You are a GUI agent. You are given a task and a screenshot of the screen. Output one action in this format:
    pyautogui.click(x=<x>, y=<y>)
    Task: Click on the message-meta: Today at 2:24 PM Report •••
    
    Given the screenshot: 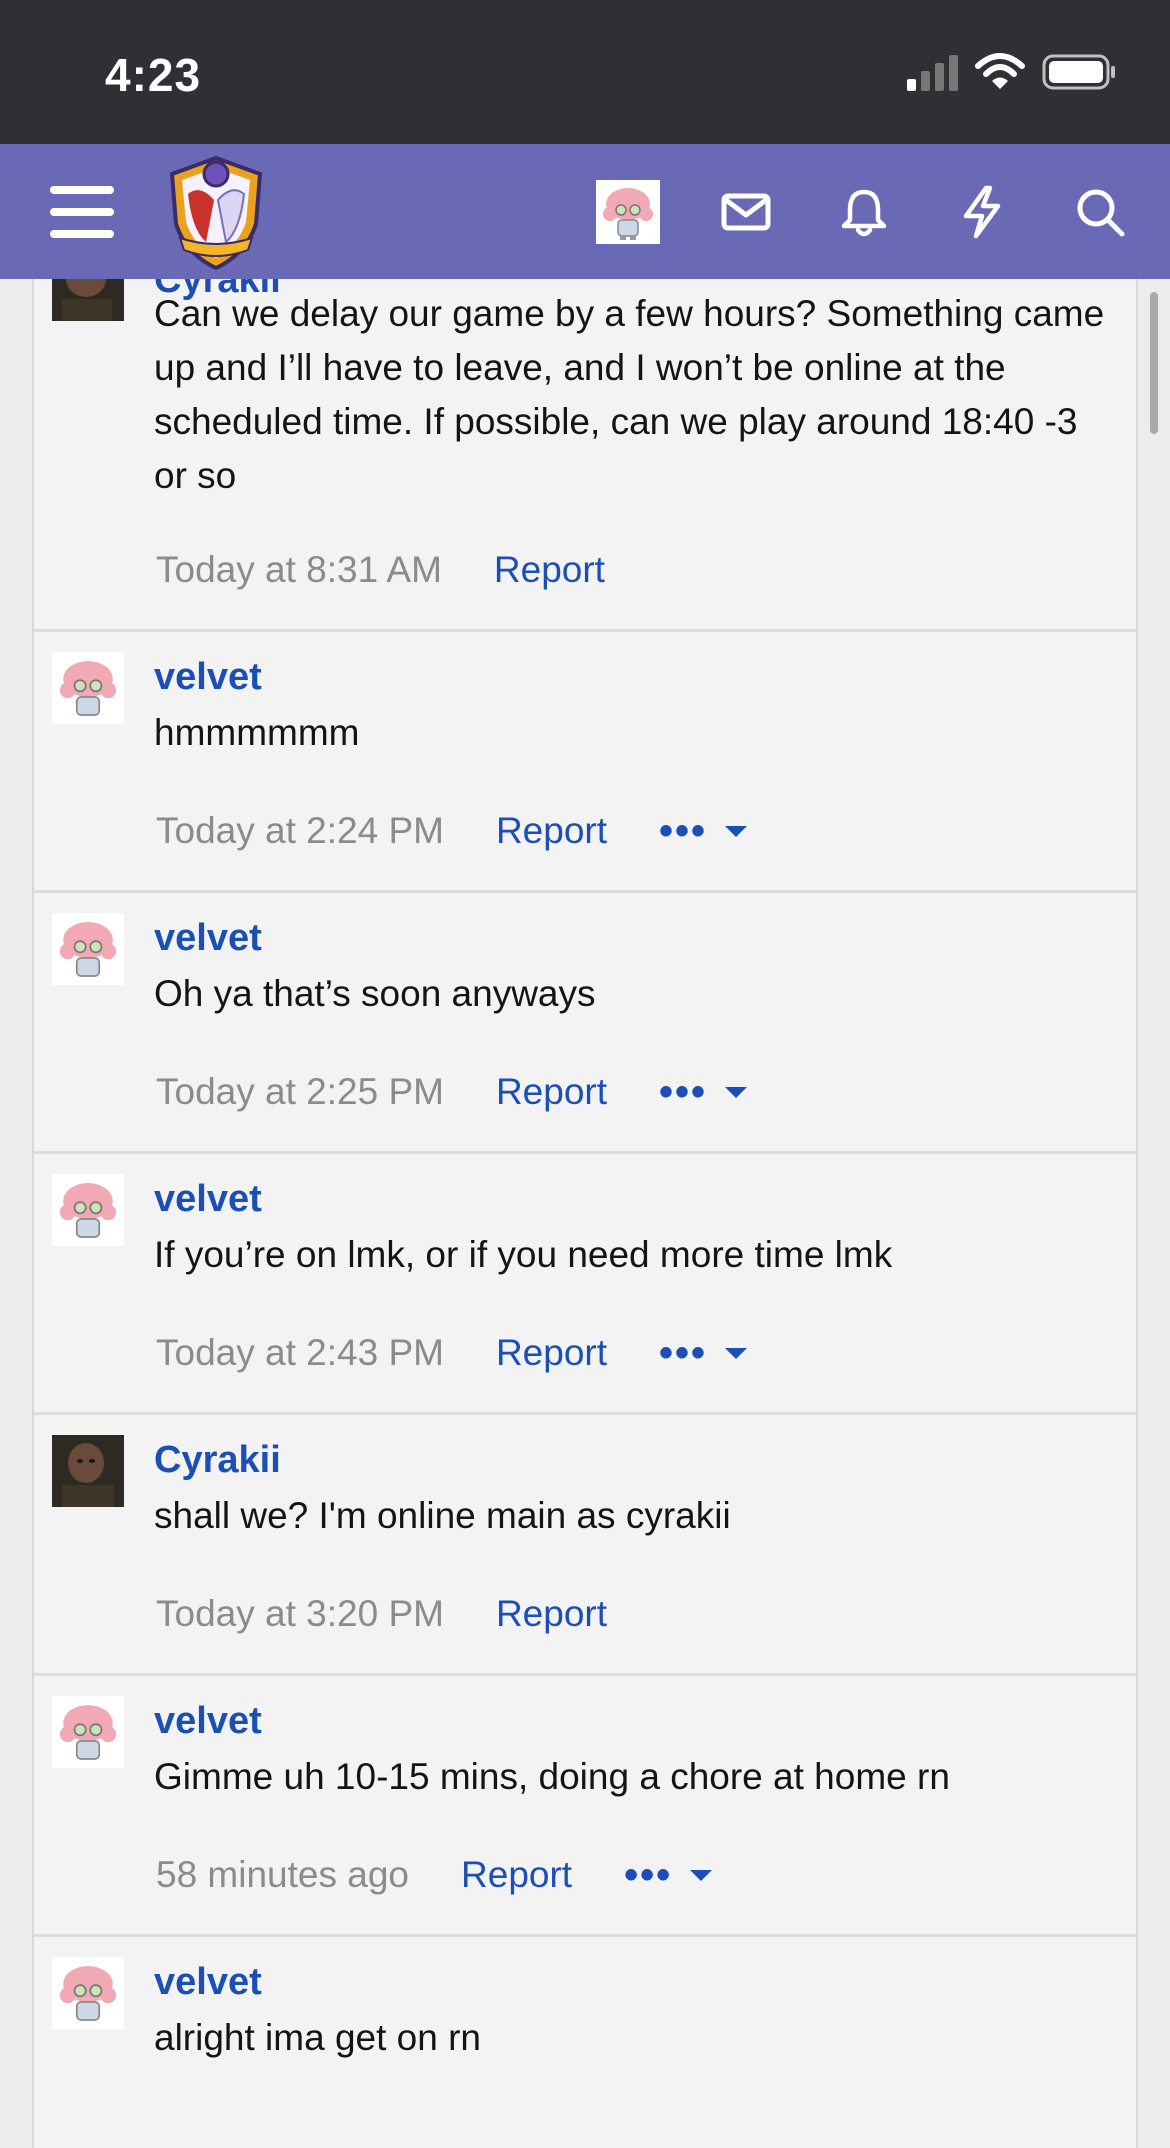 What is the action you would take?
    pyautogui.click(x=452, y=831)
    